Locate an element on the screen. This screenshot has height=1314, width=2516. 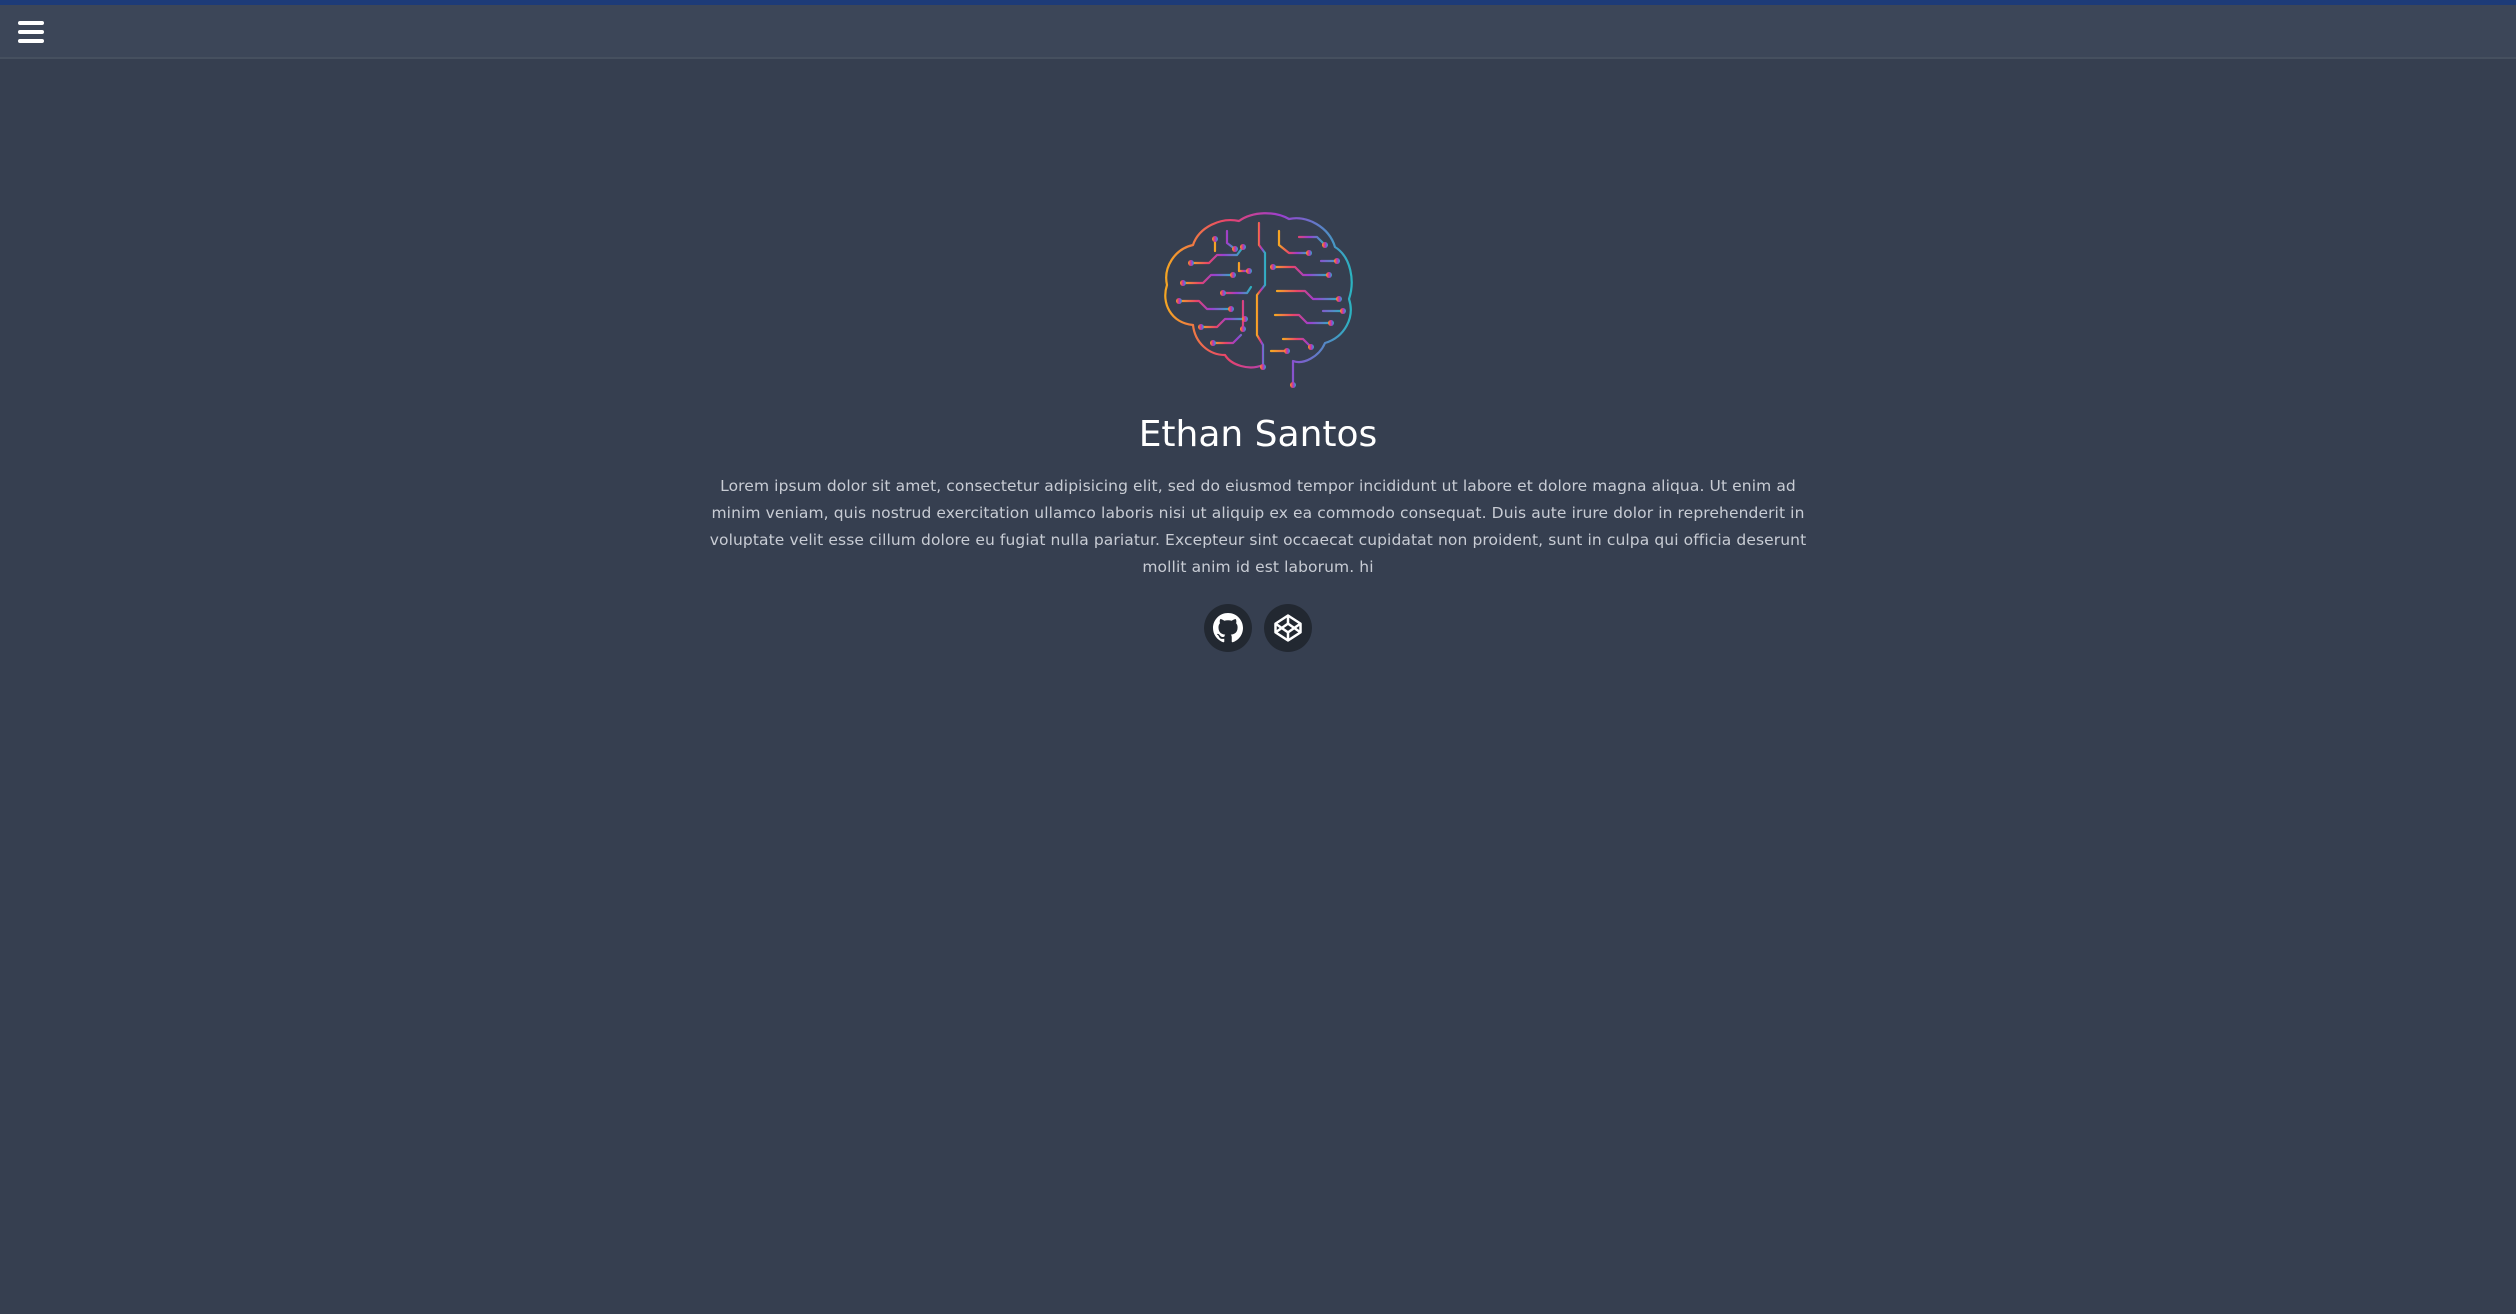
profile-name: Ethan Santos is located at coordinates (1258, 434).